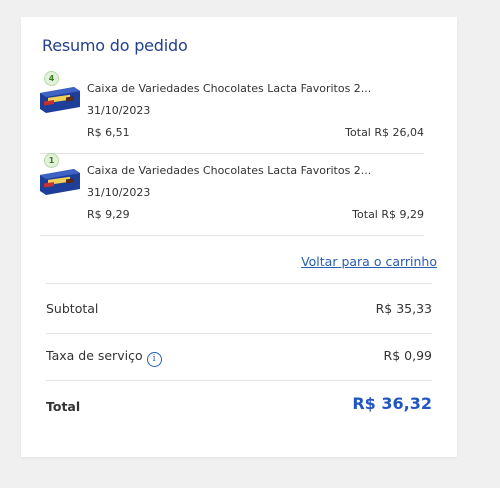 This screenshot has width=500, height=488. I want to click on item-unit-price: R$ 6,51, so click(108, 132).